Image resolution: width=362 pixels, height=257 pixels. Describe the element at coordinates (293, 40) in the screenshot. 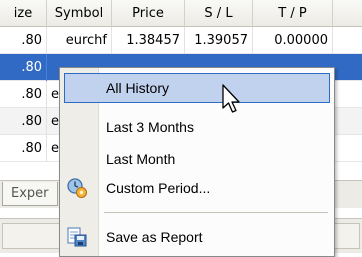

I see `cell-tp: 0.00000` at that location.